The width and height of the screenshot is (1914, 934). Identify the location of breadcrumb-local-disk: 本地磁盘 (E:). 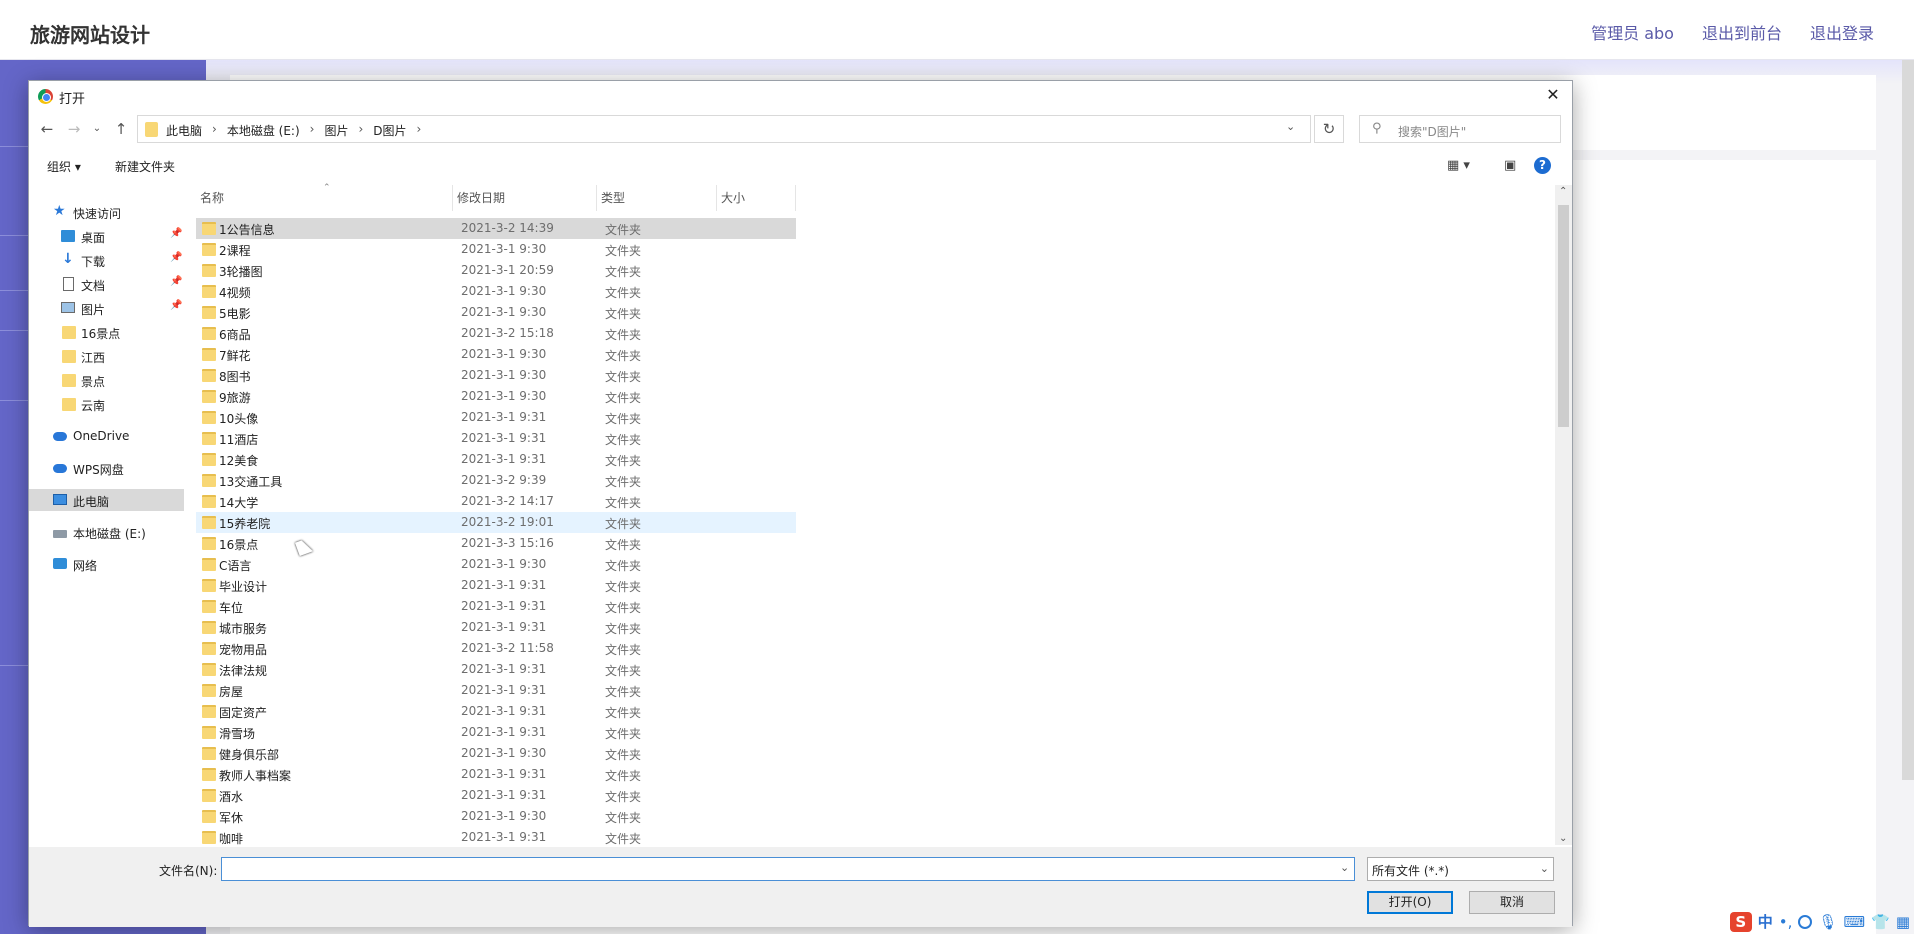
(263, 130).